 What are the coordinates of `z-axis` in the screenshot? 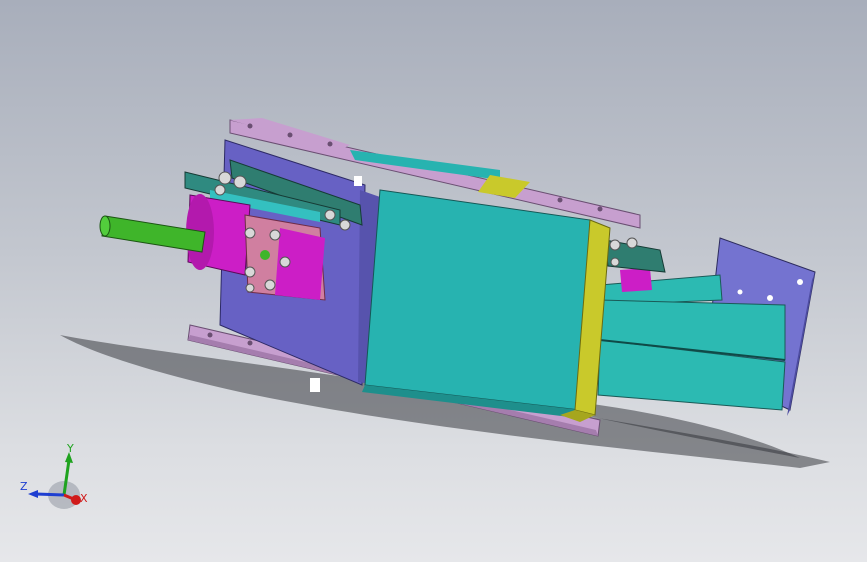 It's located at (50, 494).